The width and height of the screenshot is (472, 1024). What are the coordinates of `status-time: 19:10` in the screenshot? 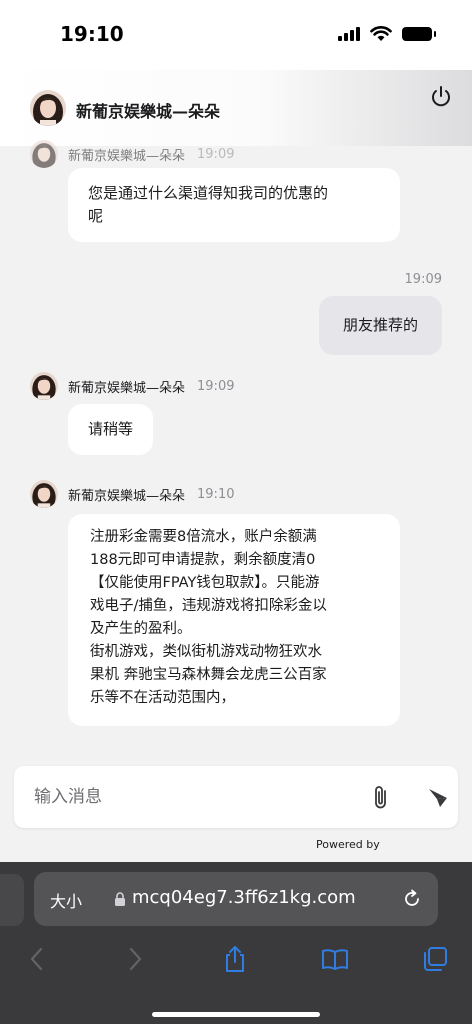 It's located at (92, 34).